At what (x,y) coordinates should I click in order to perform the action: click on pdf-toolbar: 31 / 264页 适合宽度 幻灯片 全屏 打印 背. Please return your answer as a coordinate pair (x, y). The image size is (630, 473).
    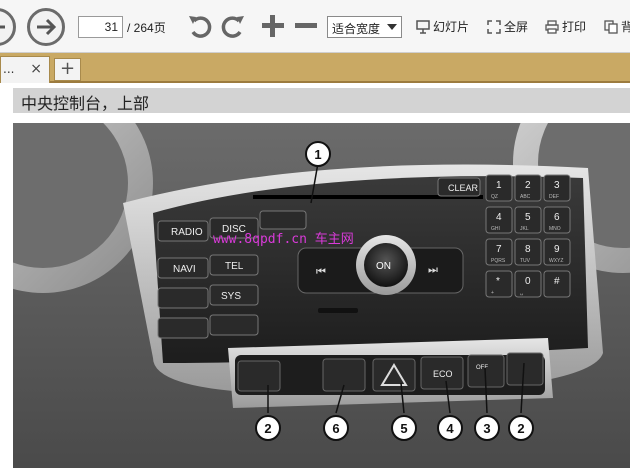
    Looking at the image, I should click on (315, 26).